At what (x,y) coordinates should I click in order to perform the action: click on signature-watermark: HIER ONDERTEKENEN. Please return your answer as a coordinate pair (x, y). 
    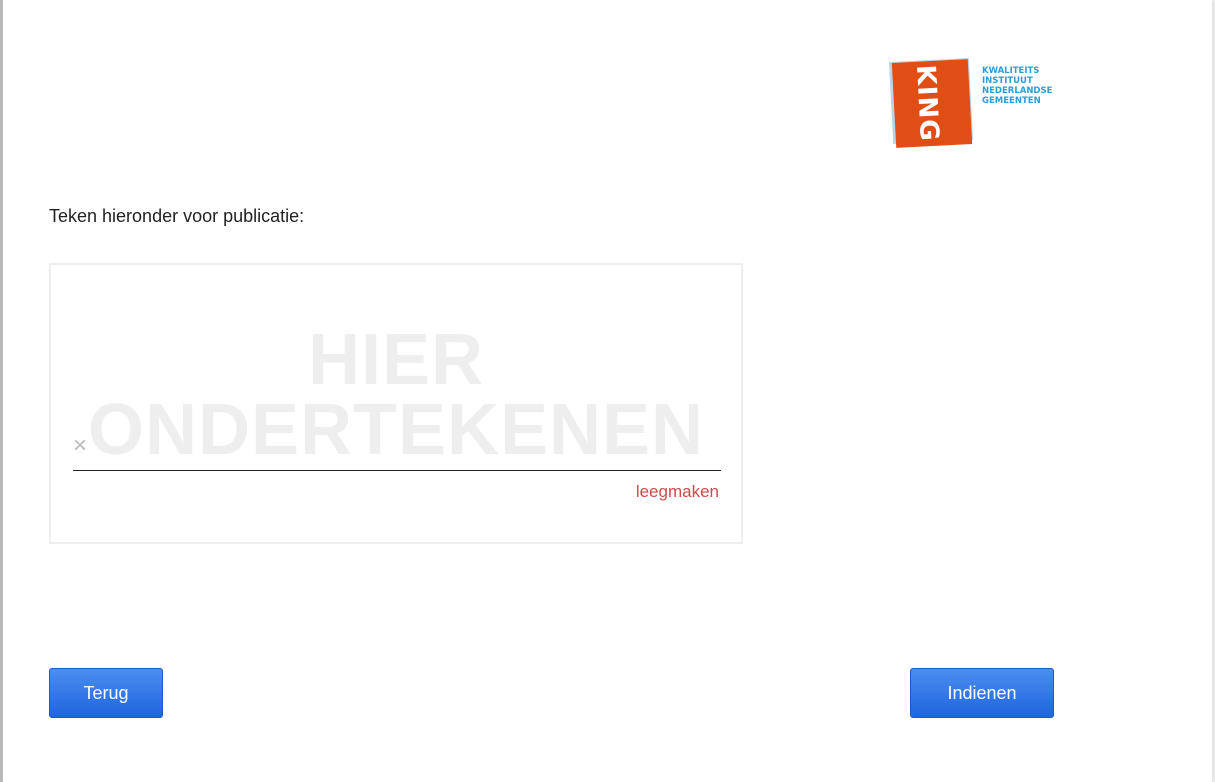
    Looking at the image, I should click on (396, 395).